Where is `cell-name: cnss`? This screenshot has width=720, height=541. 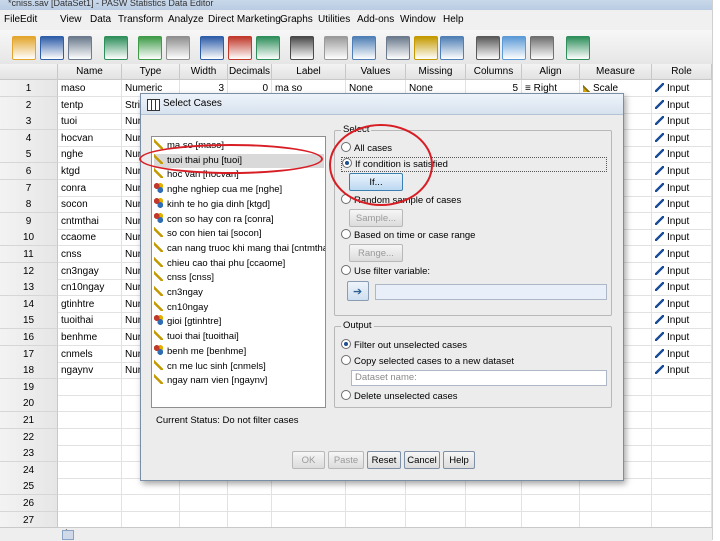 cell-name: cnss is located at coordinates (90, 254).